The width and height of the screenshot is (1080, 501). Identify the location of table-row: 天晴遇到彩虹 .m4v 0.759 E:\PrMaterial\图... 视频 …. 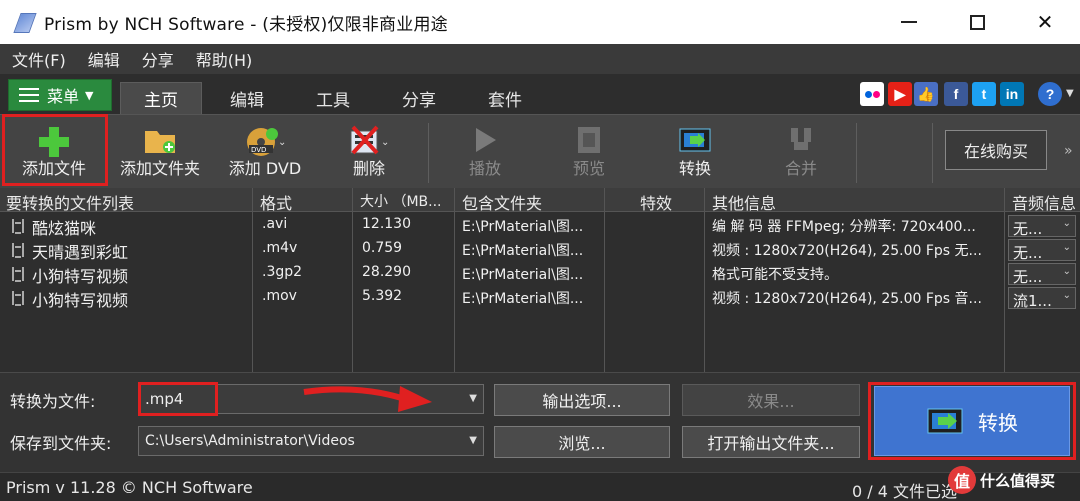
(540, 250).